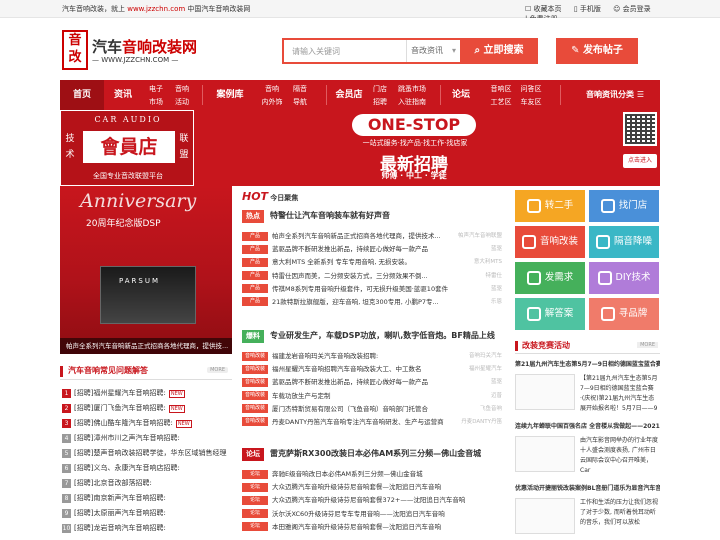  Describe the element at coordinates (255, 369) in the screenshot. I see `news-item-tag: 音响改装` at that location.